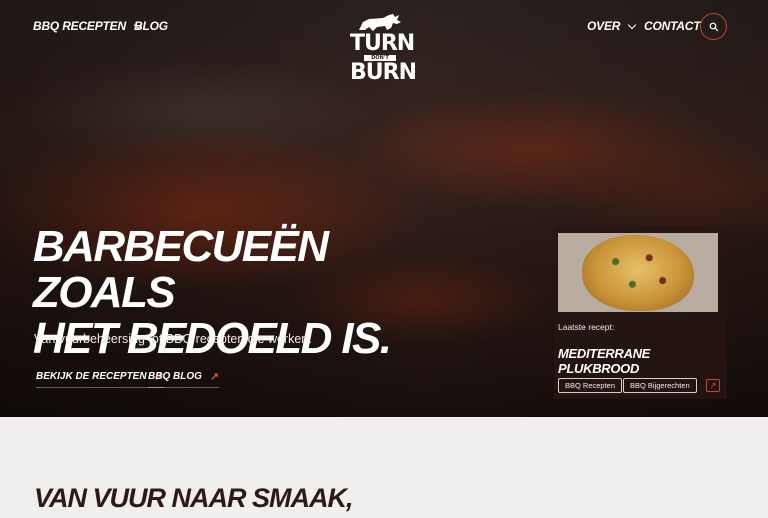 The width and height of the screenshot is (768, 518). What do you see at coordinates (383, 72) in the screenshot?
I see `logo-text-burn: BURN` at bounding box center [383, 72].